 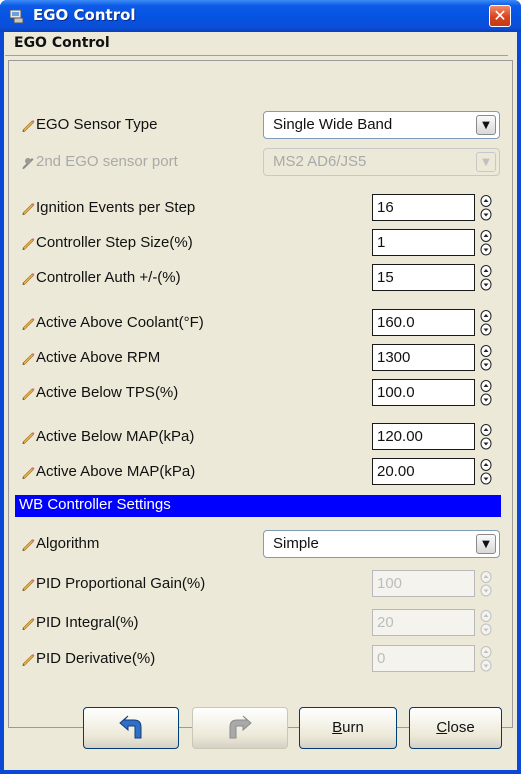 I want to click on second-ego-port-select: MS2 AD6/JS5 ▼, so click(x=381, y=162).